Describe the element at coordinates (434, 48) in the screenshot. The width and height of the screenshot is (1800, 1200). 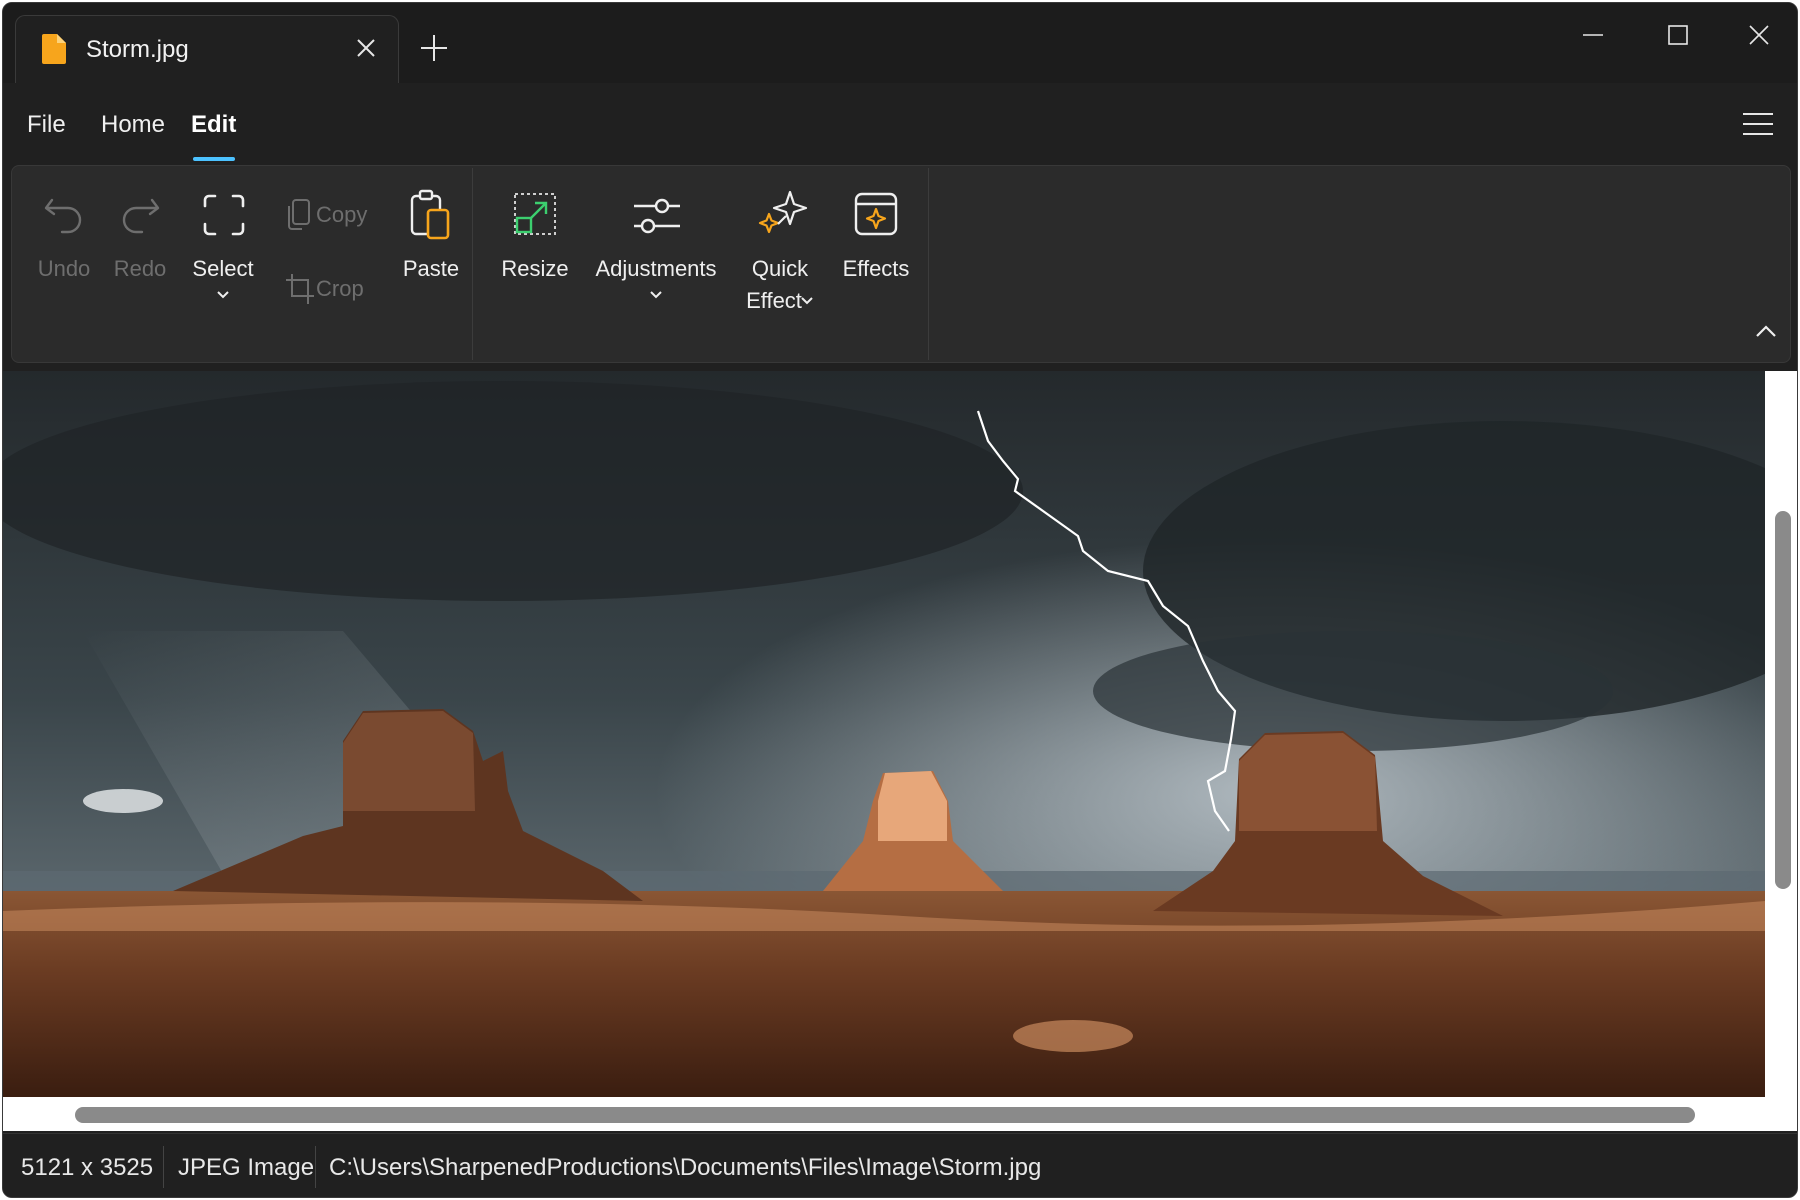
I see `add-tab-icon` at that location.